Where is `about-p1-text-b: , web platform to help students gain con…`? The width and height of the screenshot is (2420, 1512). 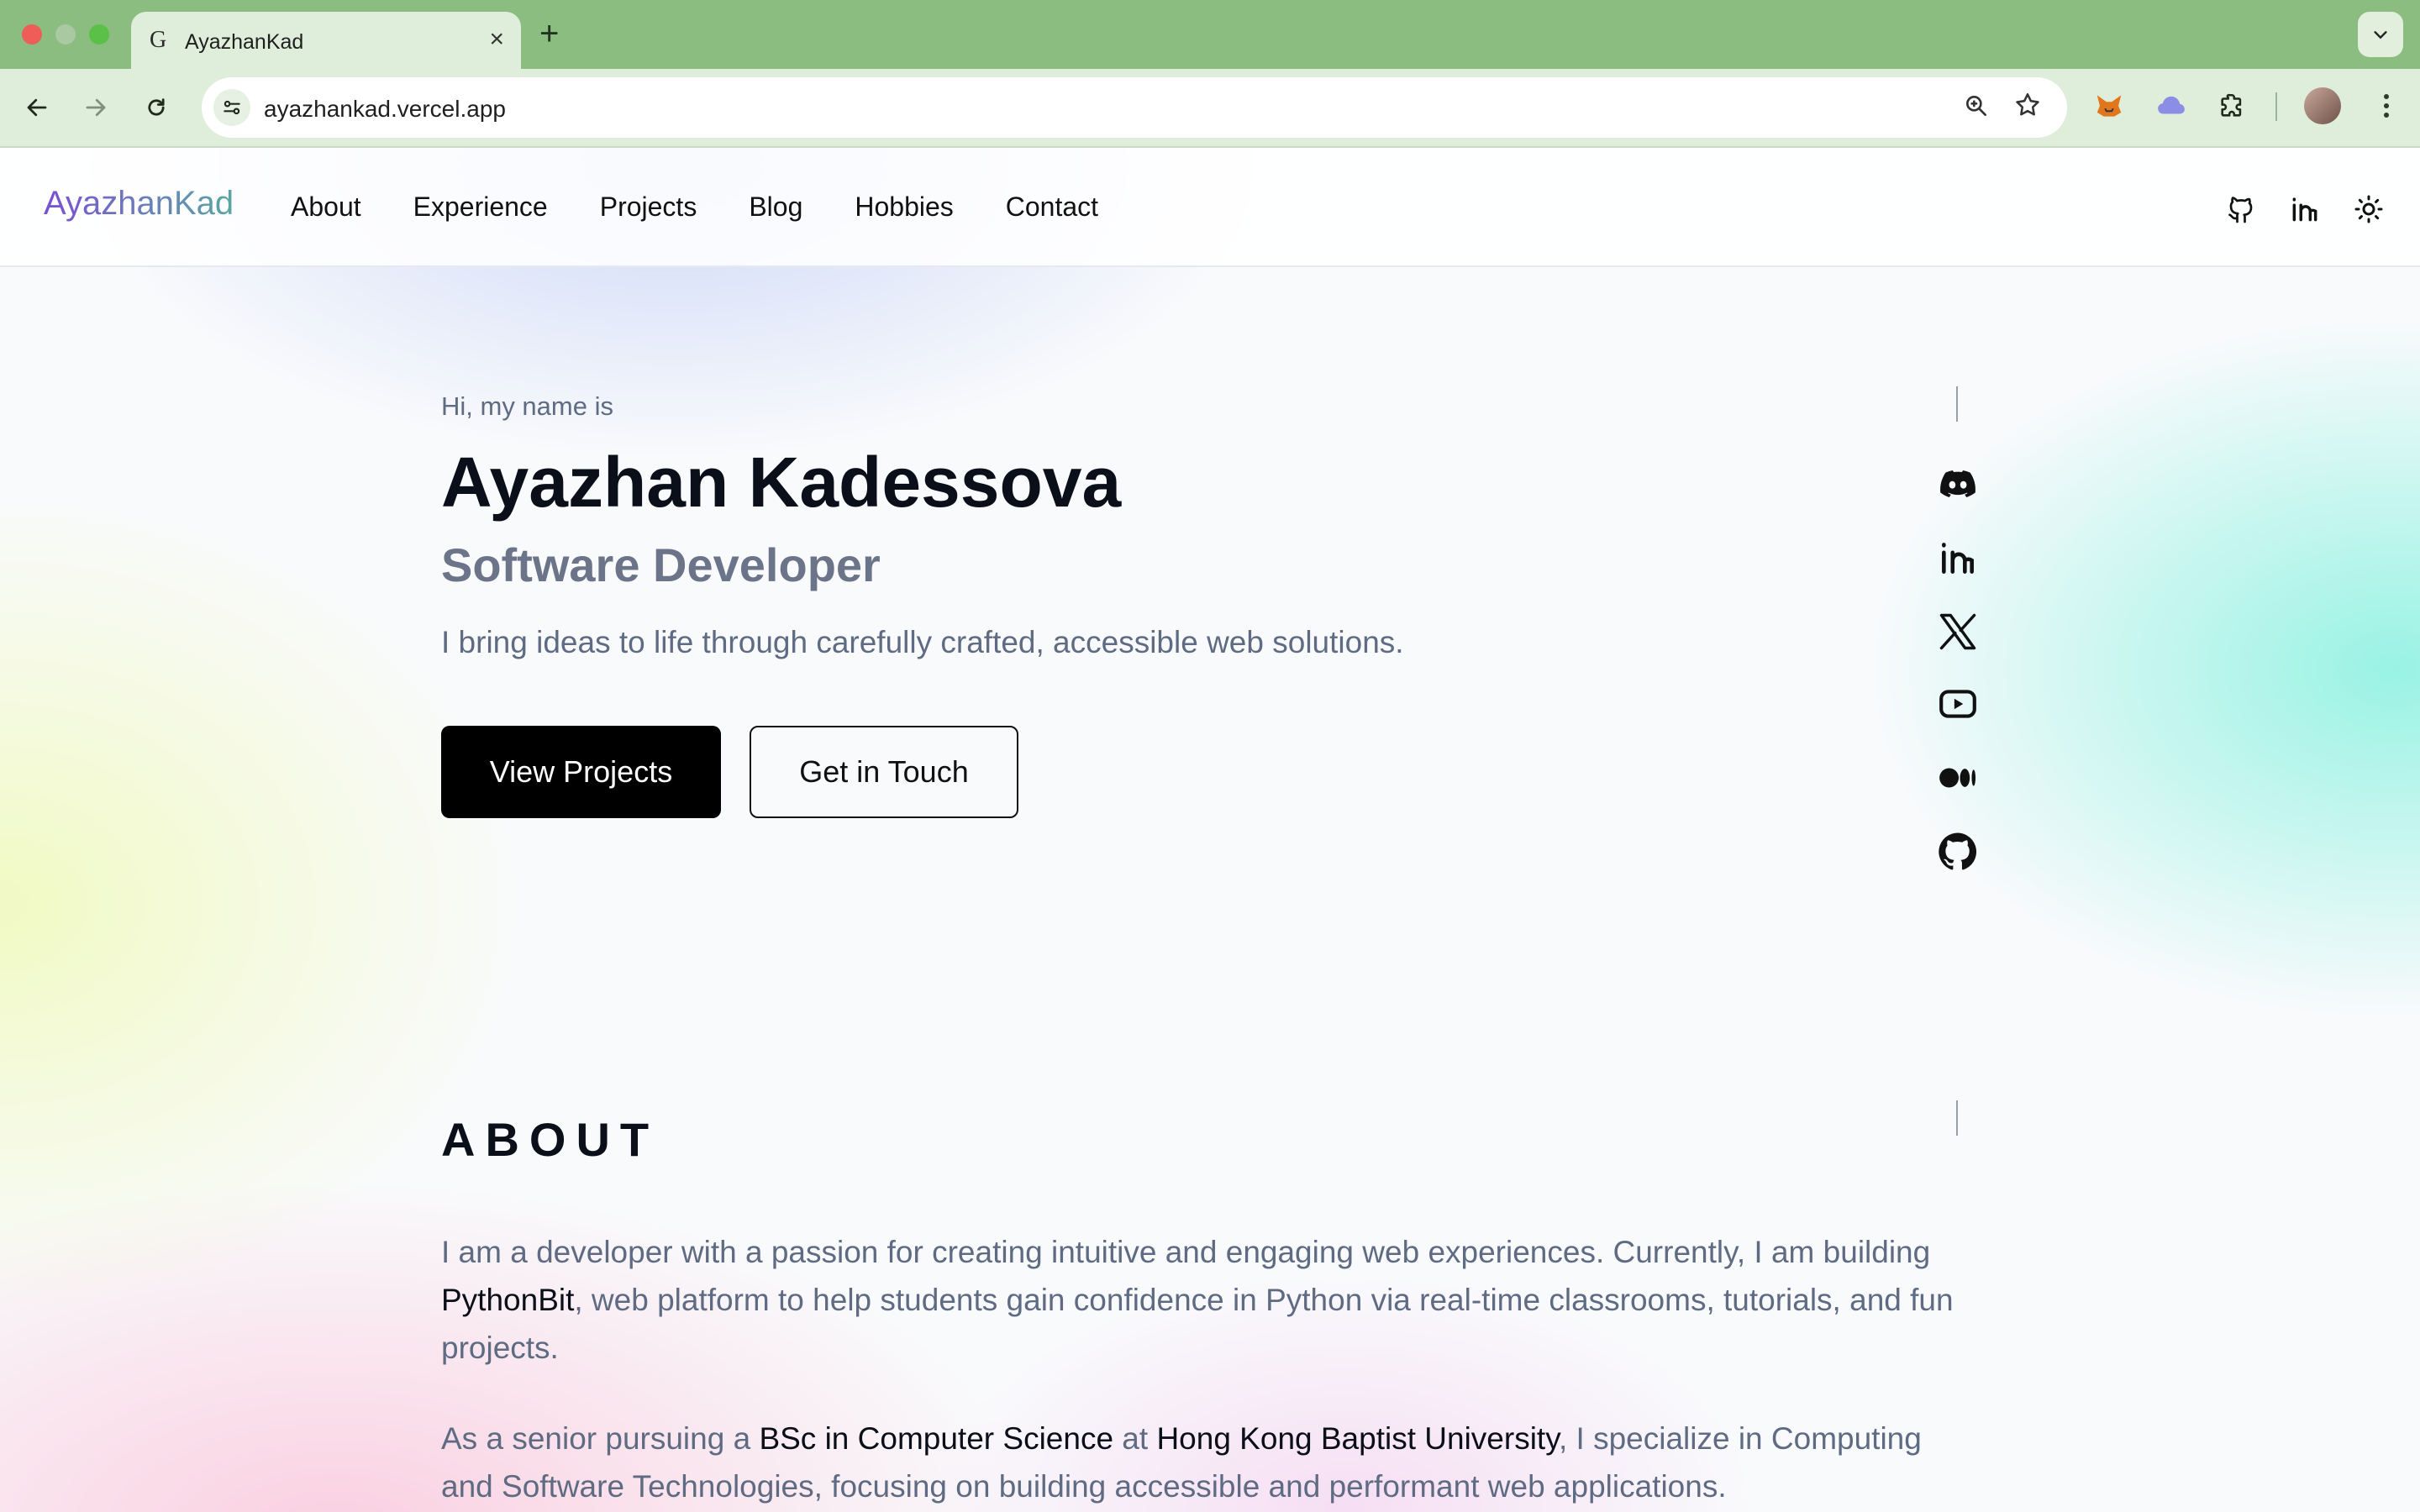
about-p1-text-b: , web platform to help students gain con… is located at coordinates (1197, 1324).